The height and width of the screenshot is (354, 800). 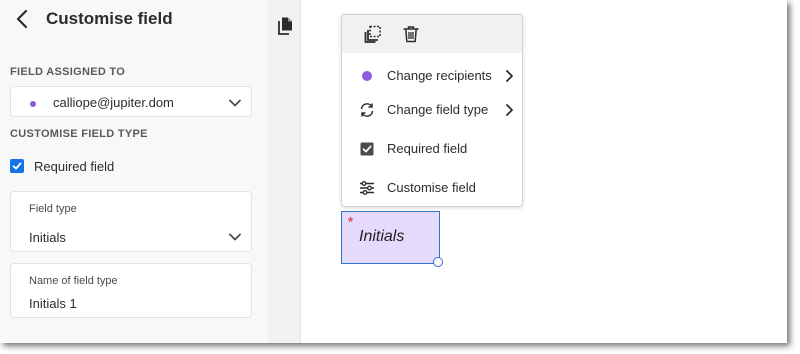 I want to click on check-icon, so click(x=17, y=166).